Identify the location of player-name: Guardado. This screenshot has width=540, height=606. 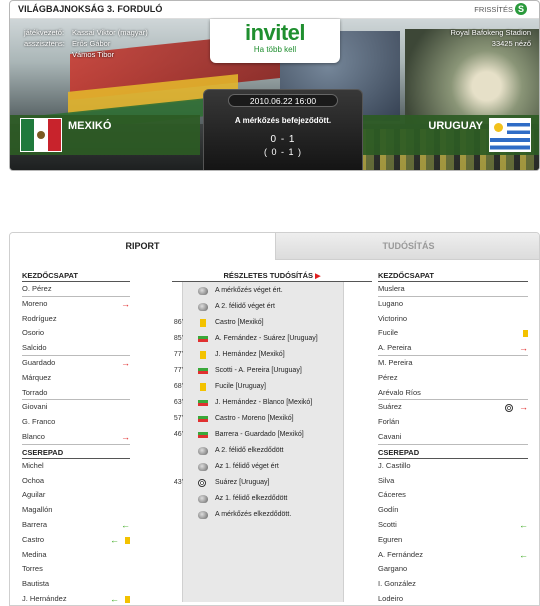
(38, 362).